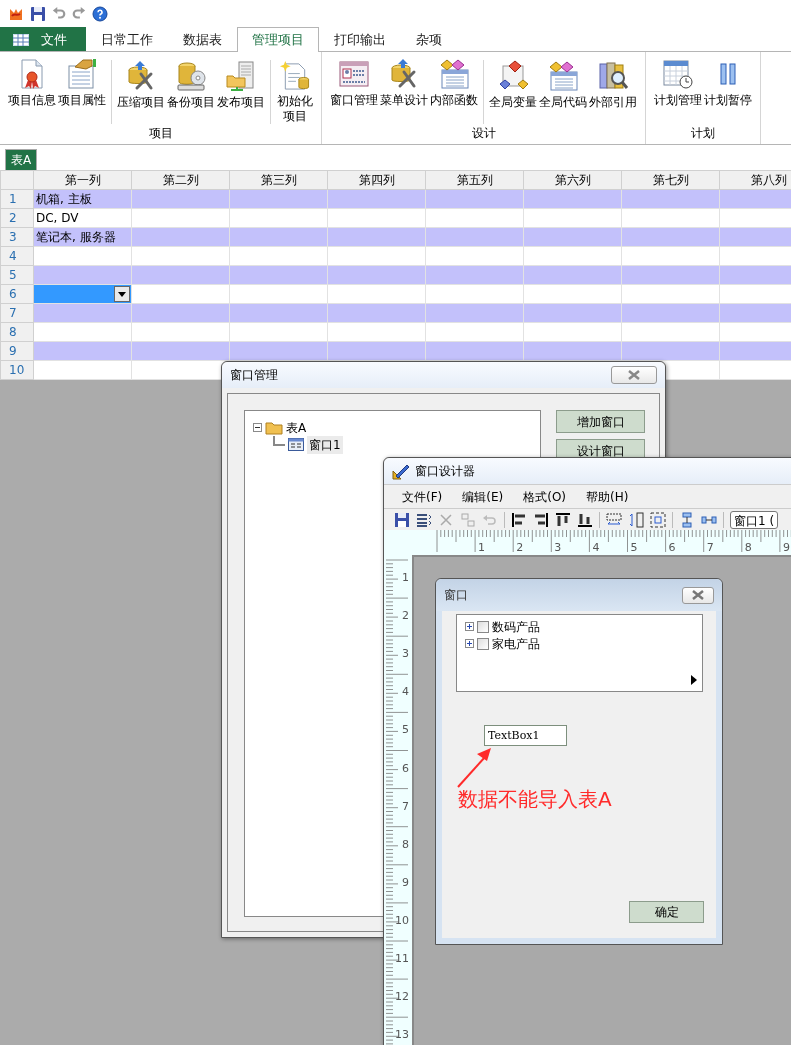  I want to click on ribbon-button: 项目信息, so click(32, 91).